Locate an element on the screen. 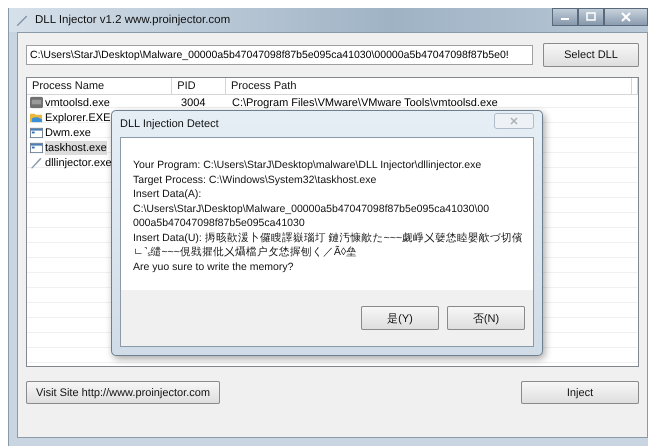 Image resolution: width=648 pixels, height=446 pixels. dll-path-field: C:\Users\StarJ\Desktop\Malware_00000a5b47047098f87b5e095ca41030\00000a5b47047098f87b5e0! is located at coordinates (279, 55).